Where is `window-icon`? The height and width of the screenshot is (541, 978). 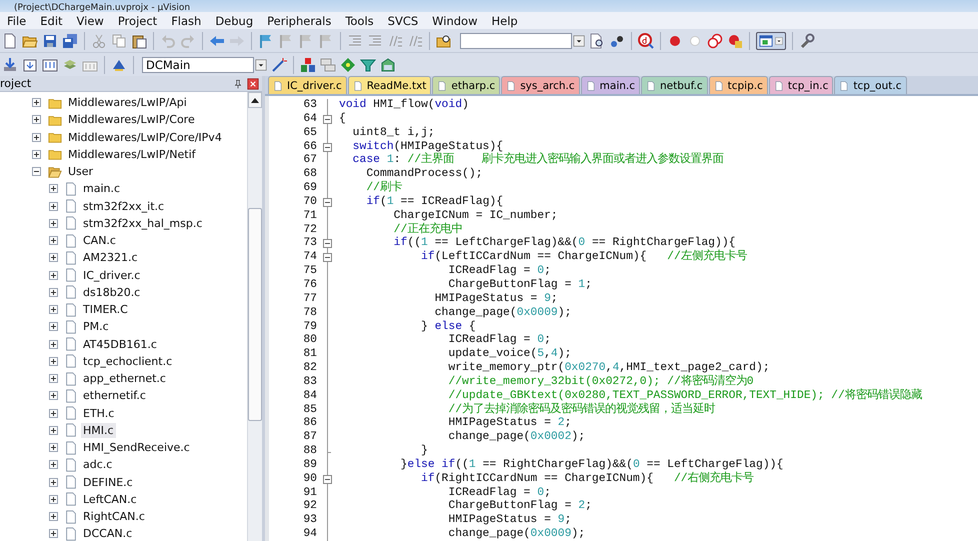
window-icon is located at coordinates (766, 41).